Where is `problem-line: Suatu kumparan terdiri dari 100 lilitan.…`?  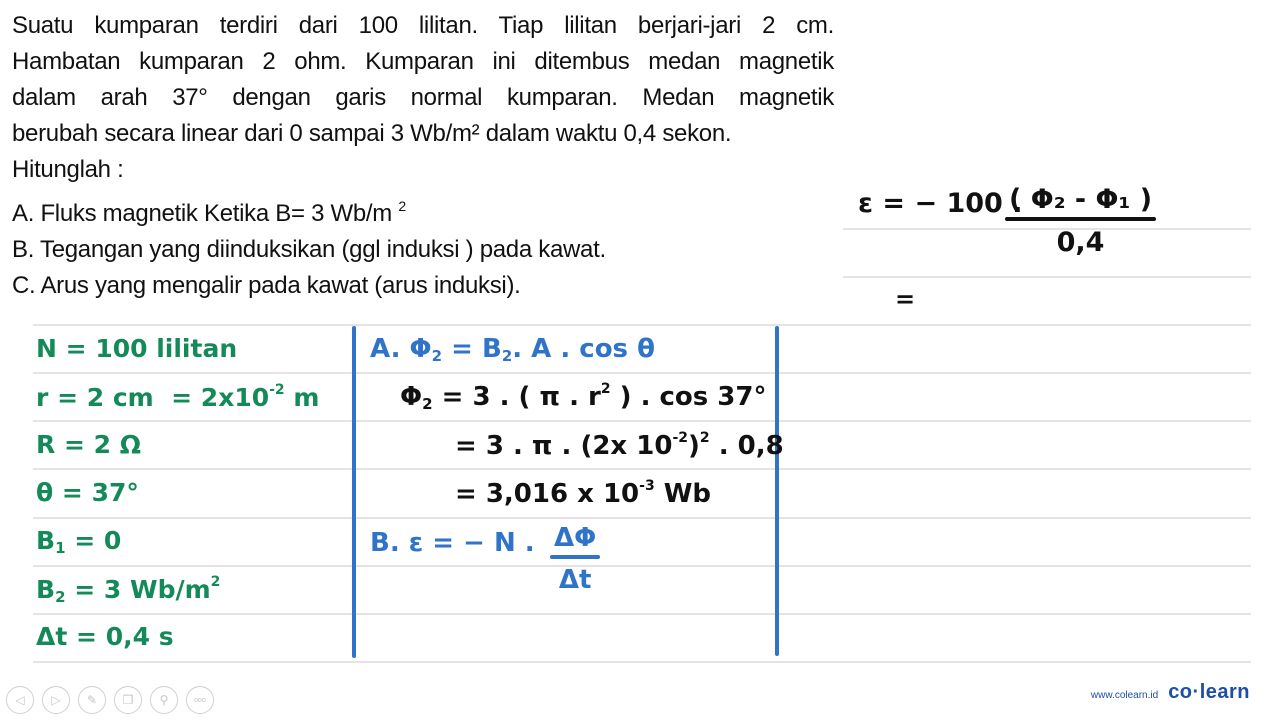 problem-line: Suatu kumparan terdiri dari 100 lilitan.… is located at coordinates (423, 25).